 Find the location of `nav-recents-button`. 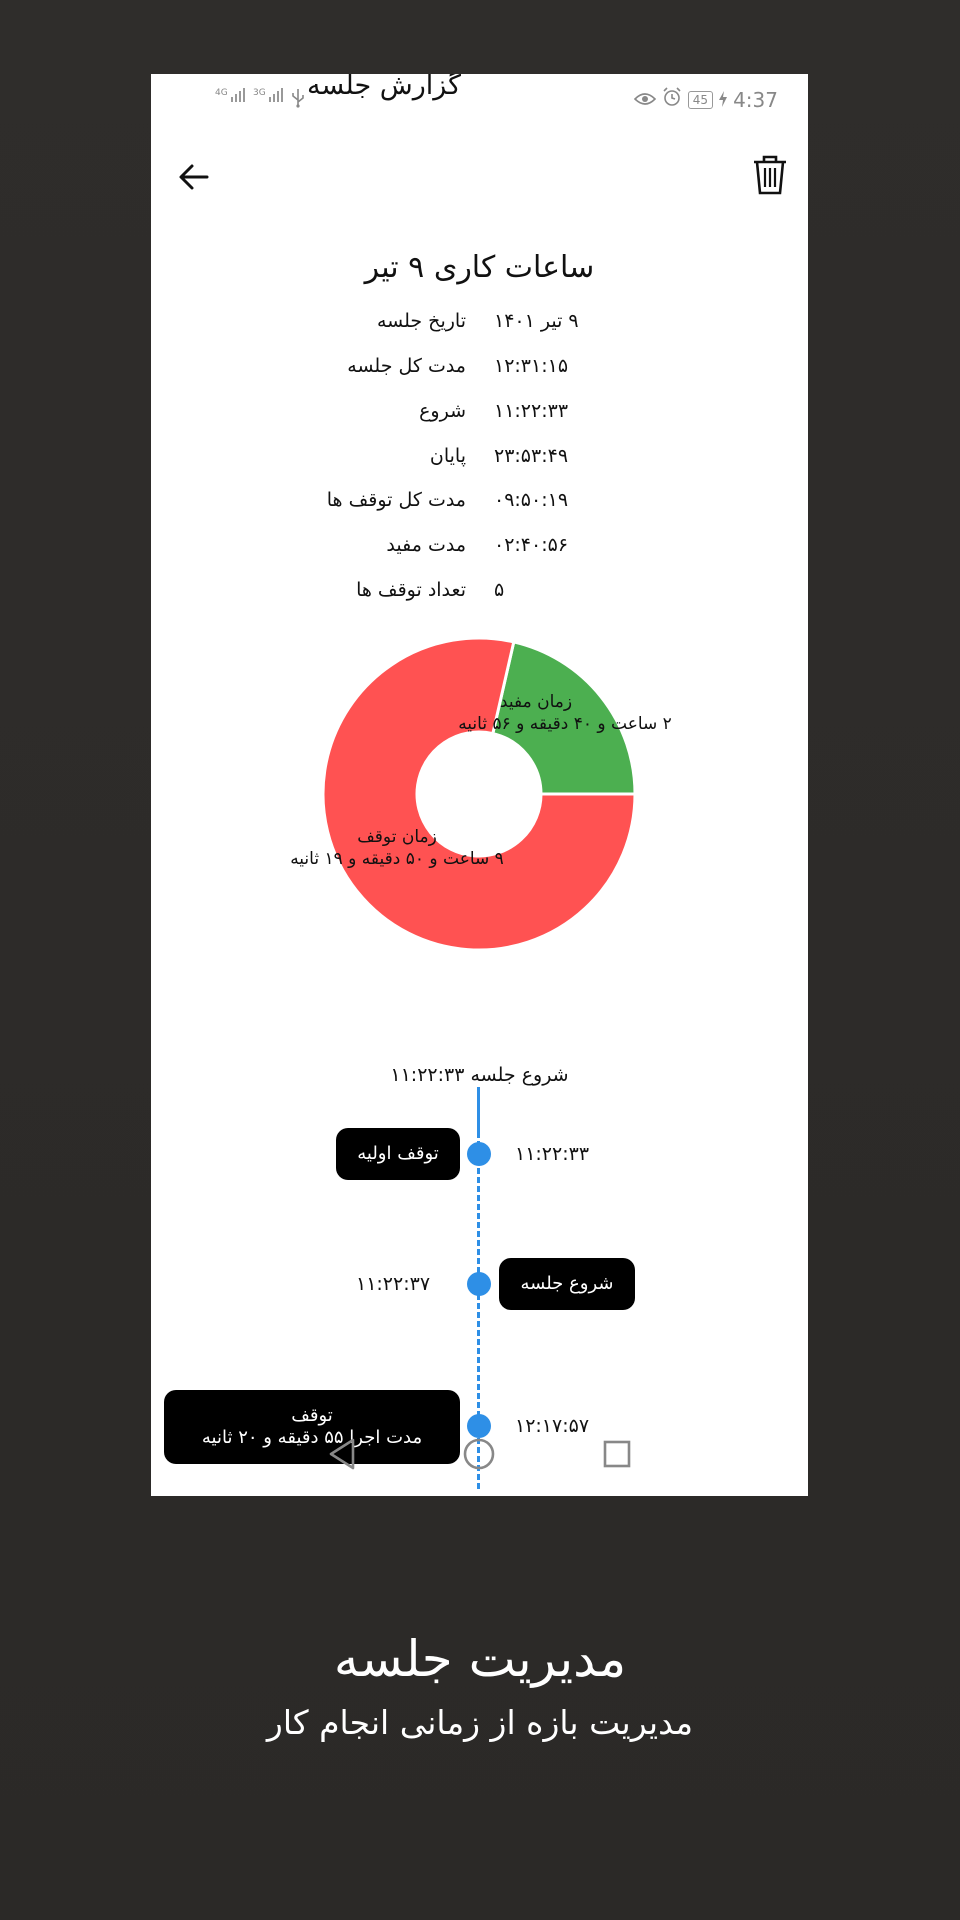

nav-recents-button is located at coordinates (617, 1454).